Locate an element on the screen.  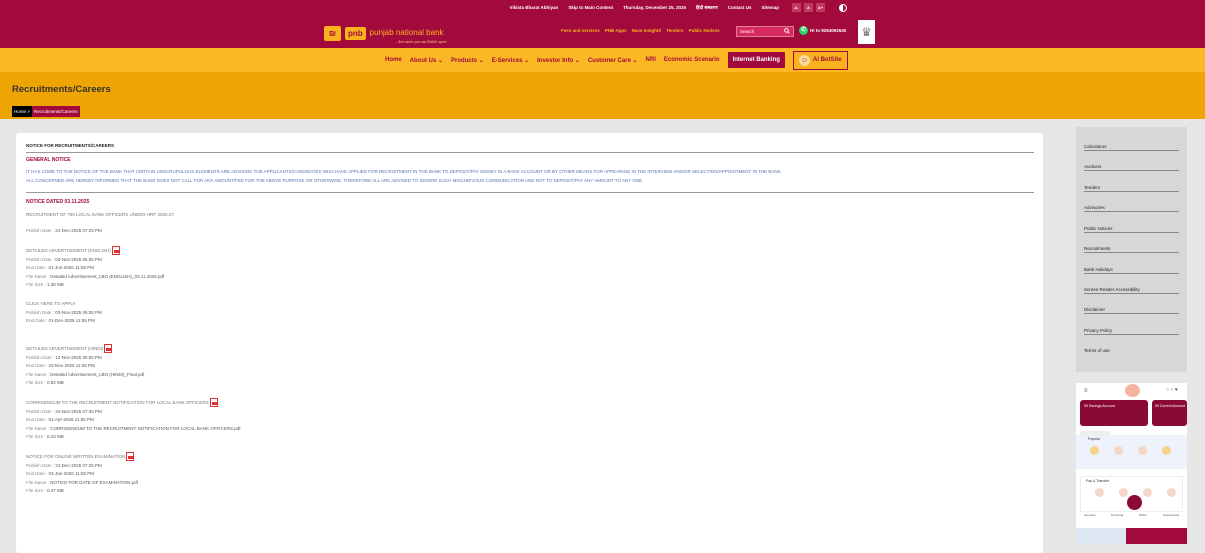
header-link-tenders: Tenders is located at coordinates (674, 30).